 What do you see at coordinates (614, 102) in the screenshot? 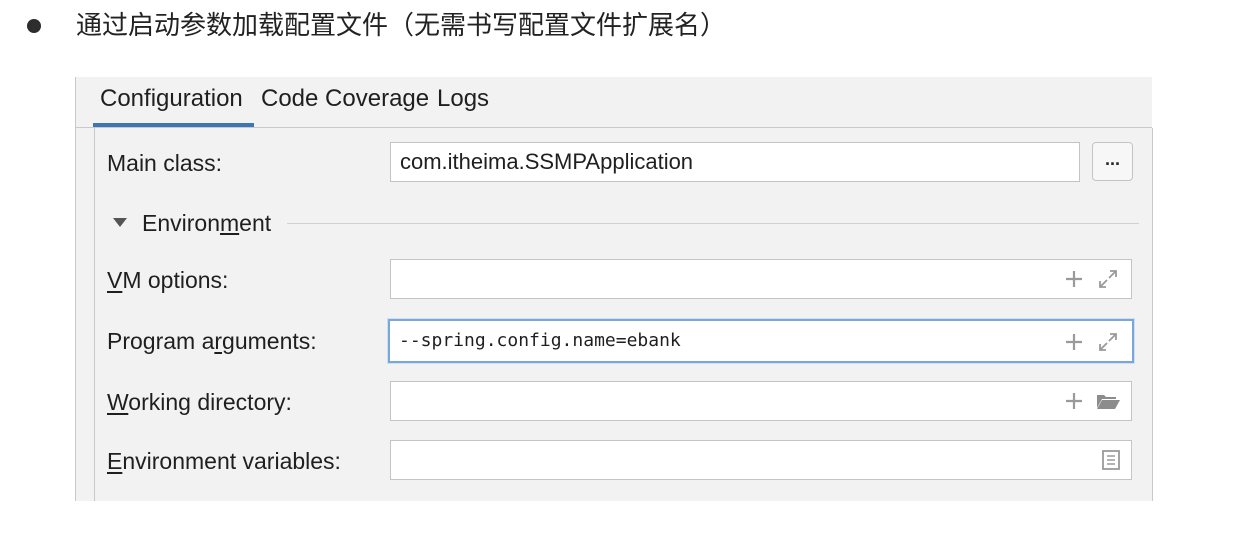
I see `tab-bar: Configuration Code Coverage Logs` at bounding box center [614, 102].